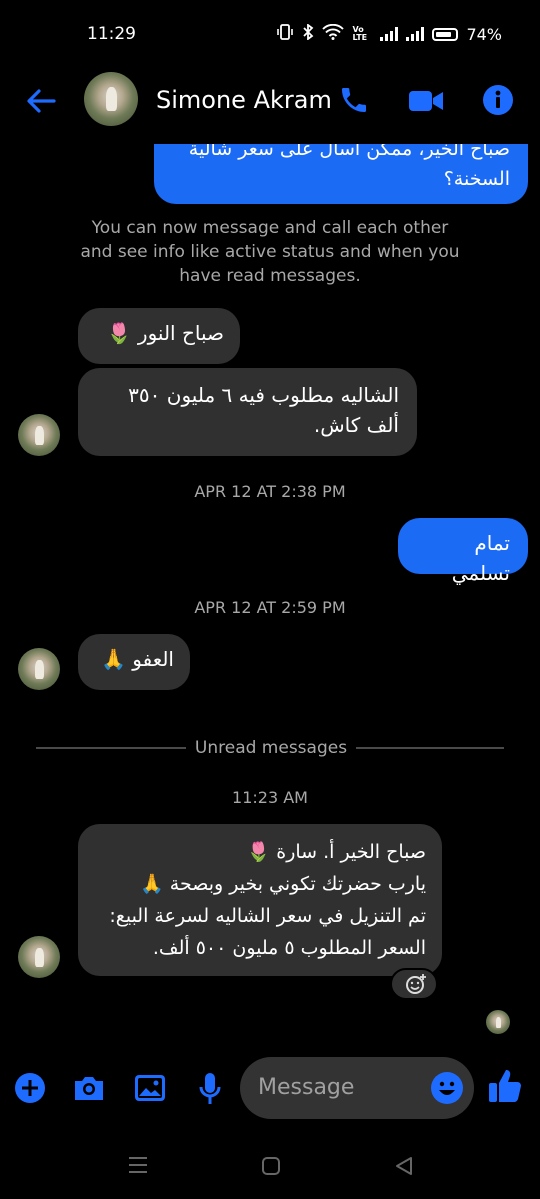 This screenshot has height=1199, width=540. I want to click on phone-icon, so click(354, 102).